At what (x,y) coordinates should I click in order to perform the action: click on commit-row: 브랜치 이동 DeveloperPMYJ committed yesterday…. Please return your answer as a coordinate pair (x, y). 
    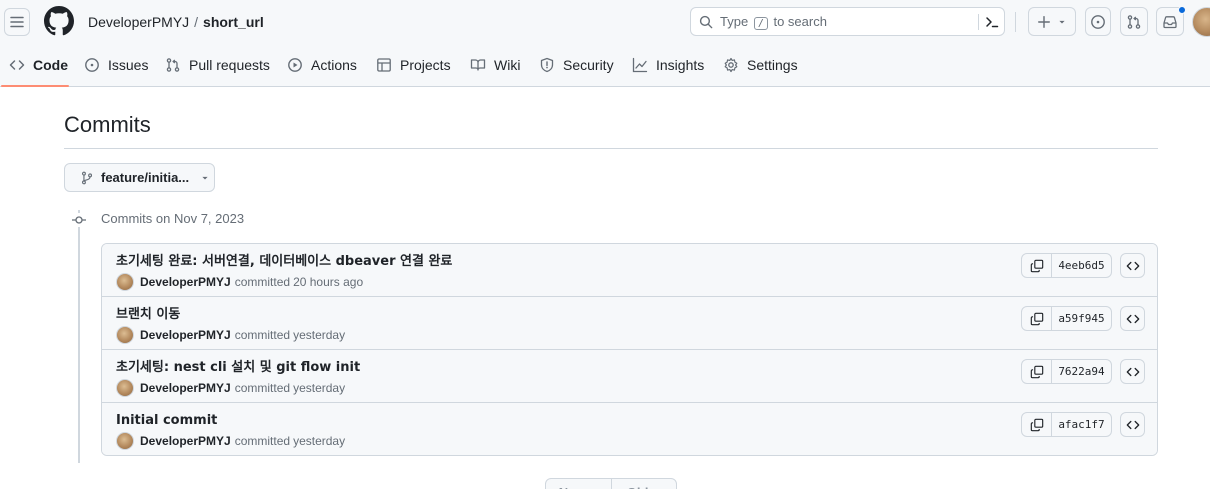
    Looking at the image, I should click on (629, 323).